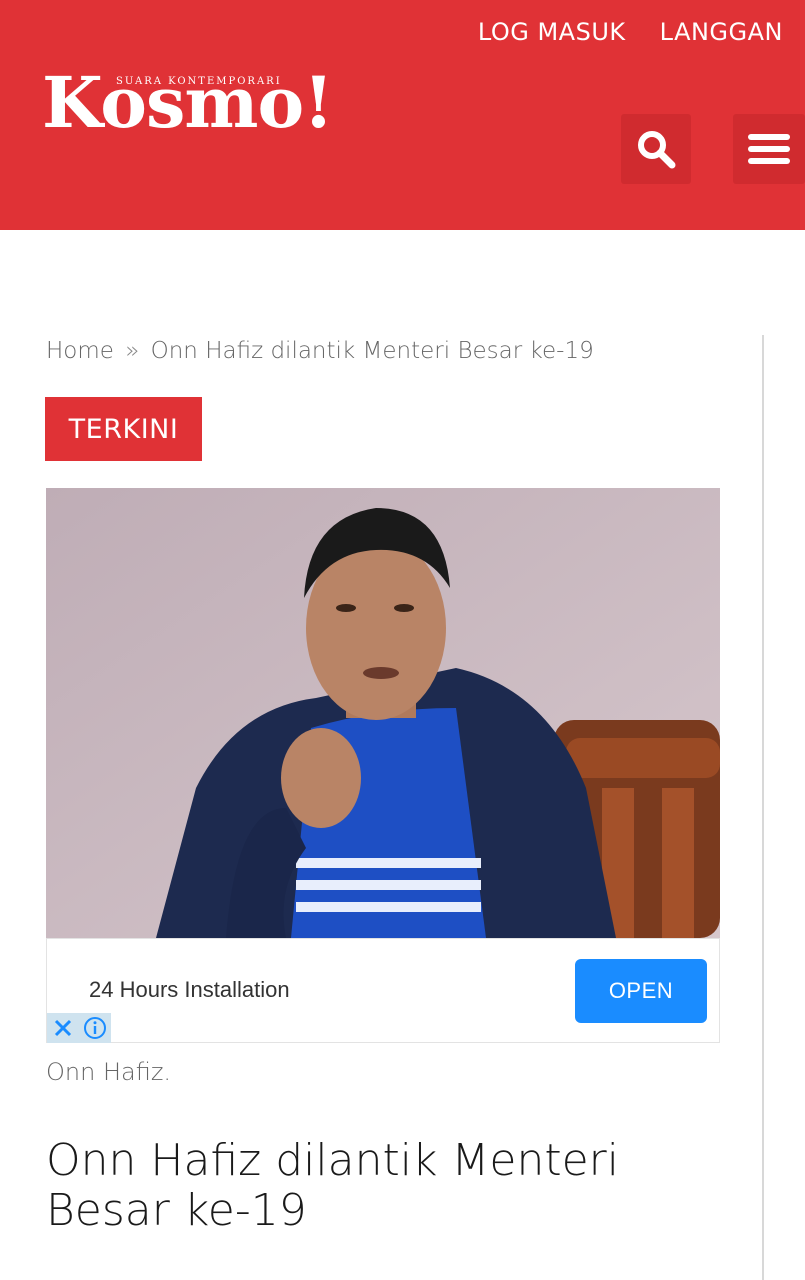 This screenshot has width=805, height=1280. Describe the element at coordinates (199, 81) in the screenshot. I see `logo-tagline: SUARA KONTEMPORARI` at that location.